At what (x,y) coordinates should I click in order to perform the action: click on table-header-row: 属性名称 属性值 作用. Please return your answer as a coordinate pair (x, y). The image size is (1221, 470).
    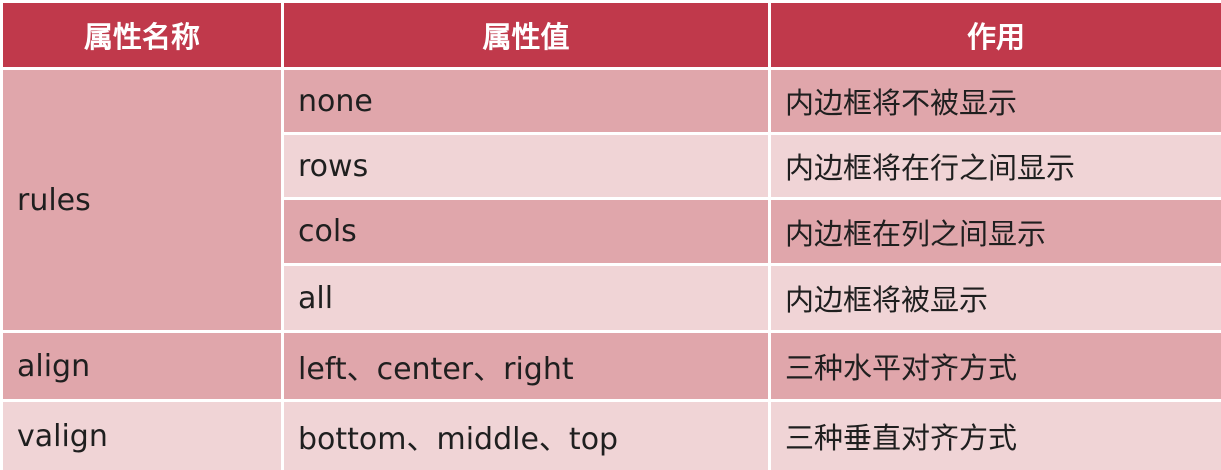
    Looking at the image, I should click on (610, 35).